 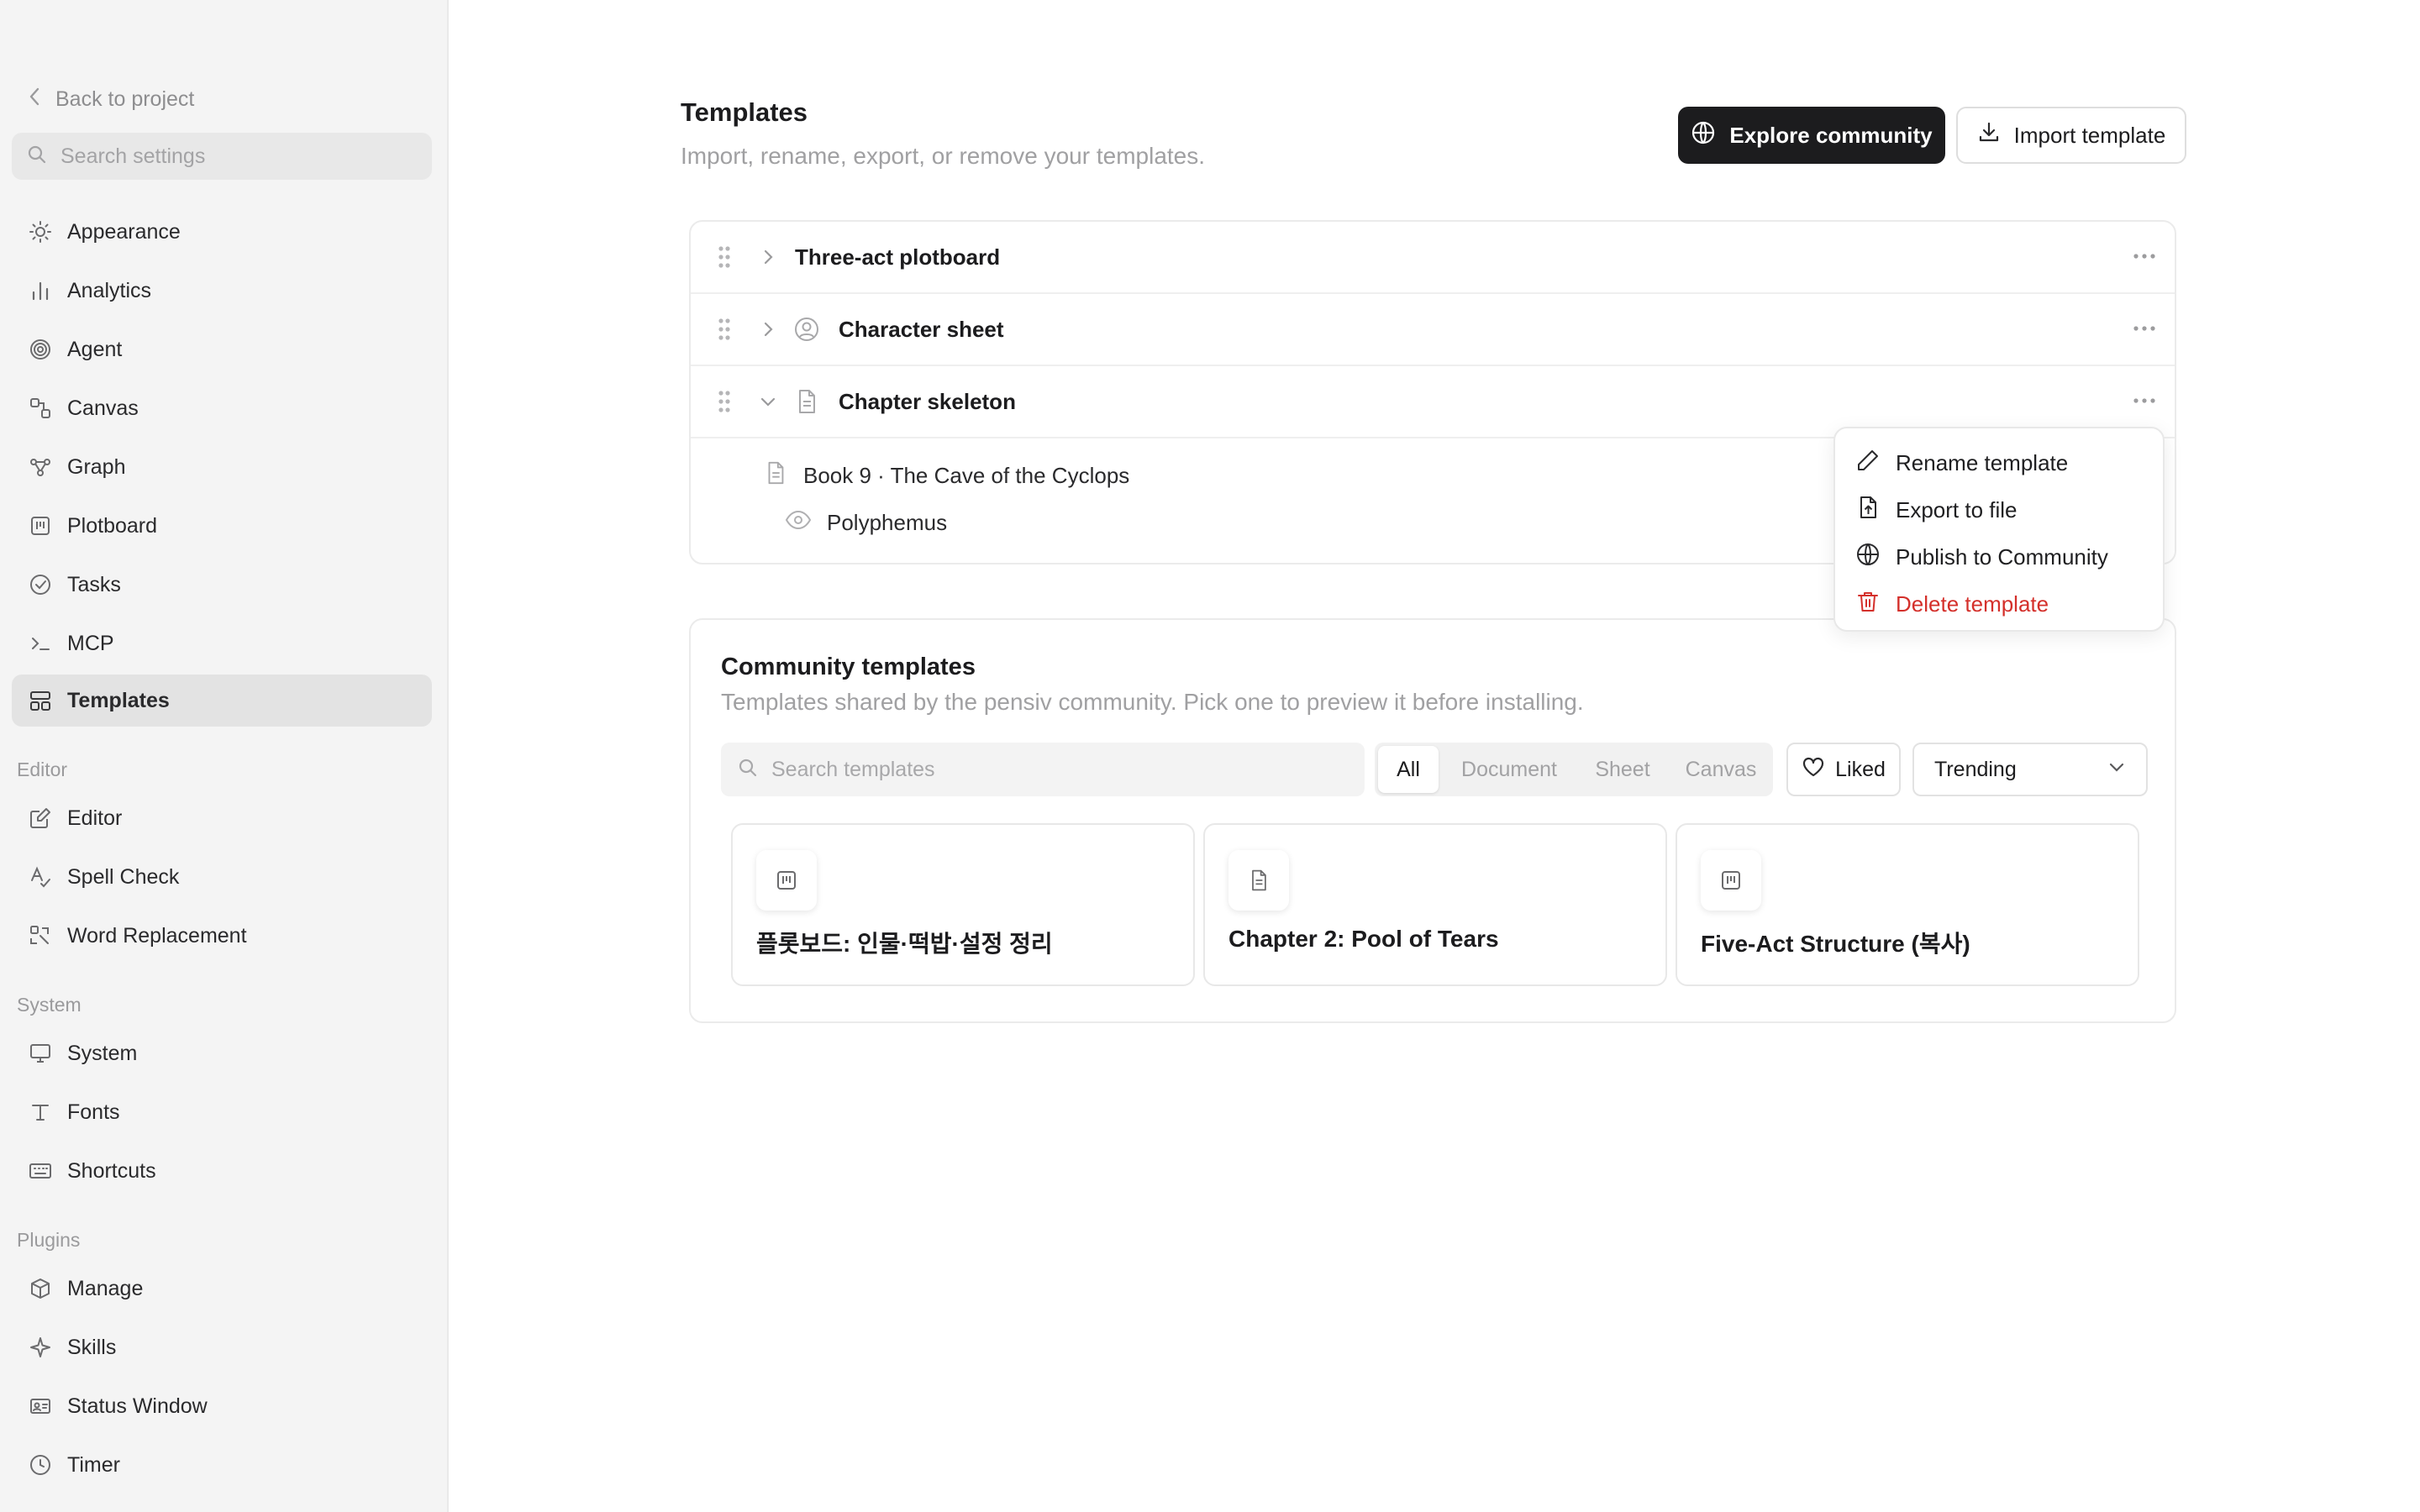 I want to click on menu-item-label: Delete template, so click(x=1973, y=604).